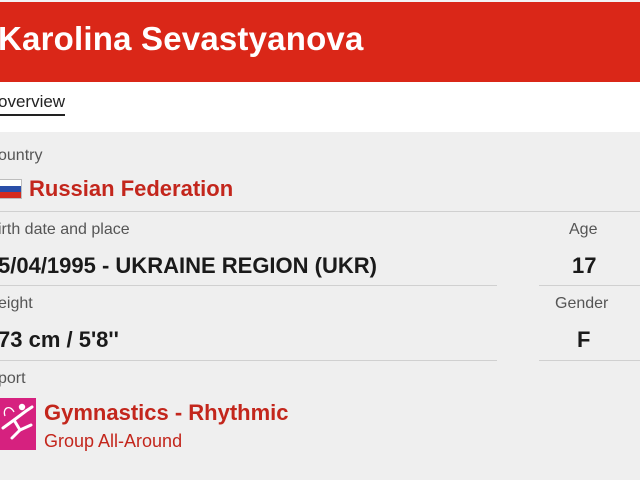  What do you see at coordinates (582, 303) in the screenshot?
I see `gender-label: Gender` at bounding box center [582, 303].